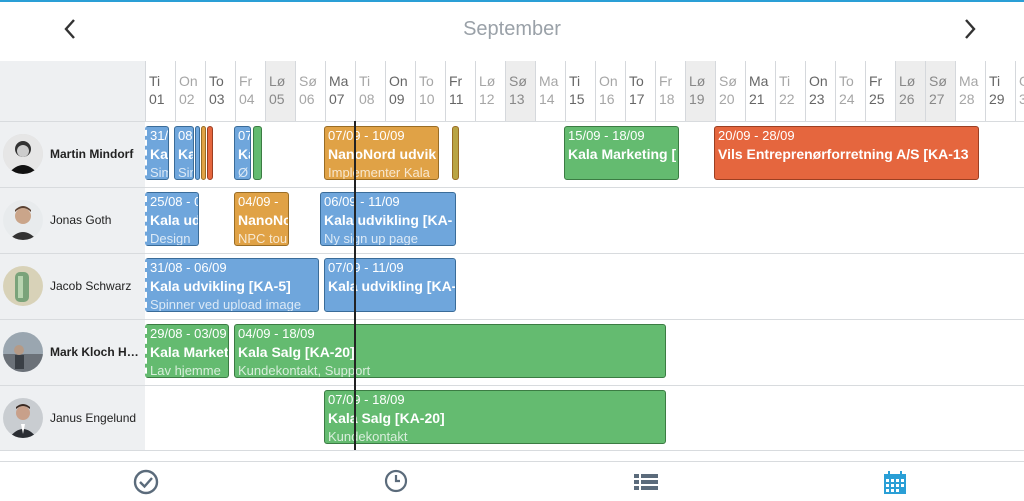 The width and height of the screenshot is (1024, 501). I want to click on clock-icon, so click(396, 481).